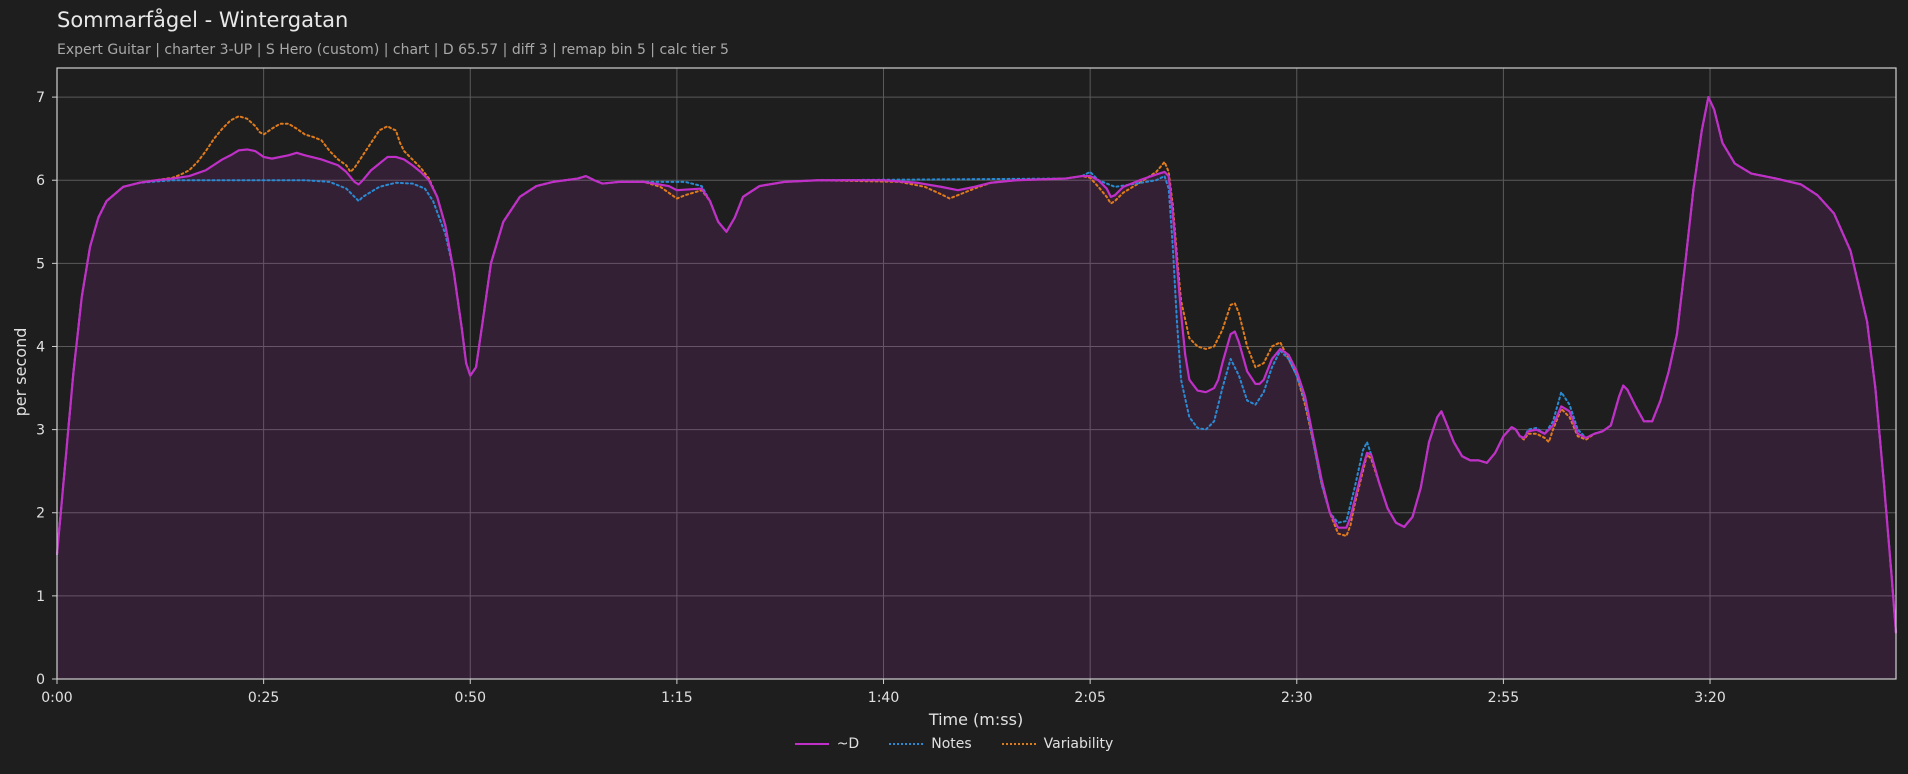 This screenshot has width=1908, height=774. What do you see at coordinates (40, 597) in the screenshot?
I see `y-tick-label: 1` at bounding box center [40, 597].